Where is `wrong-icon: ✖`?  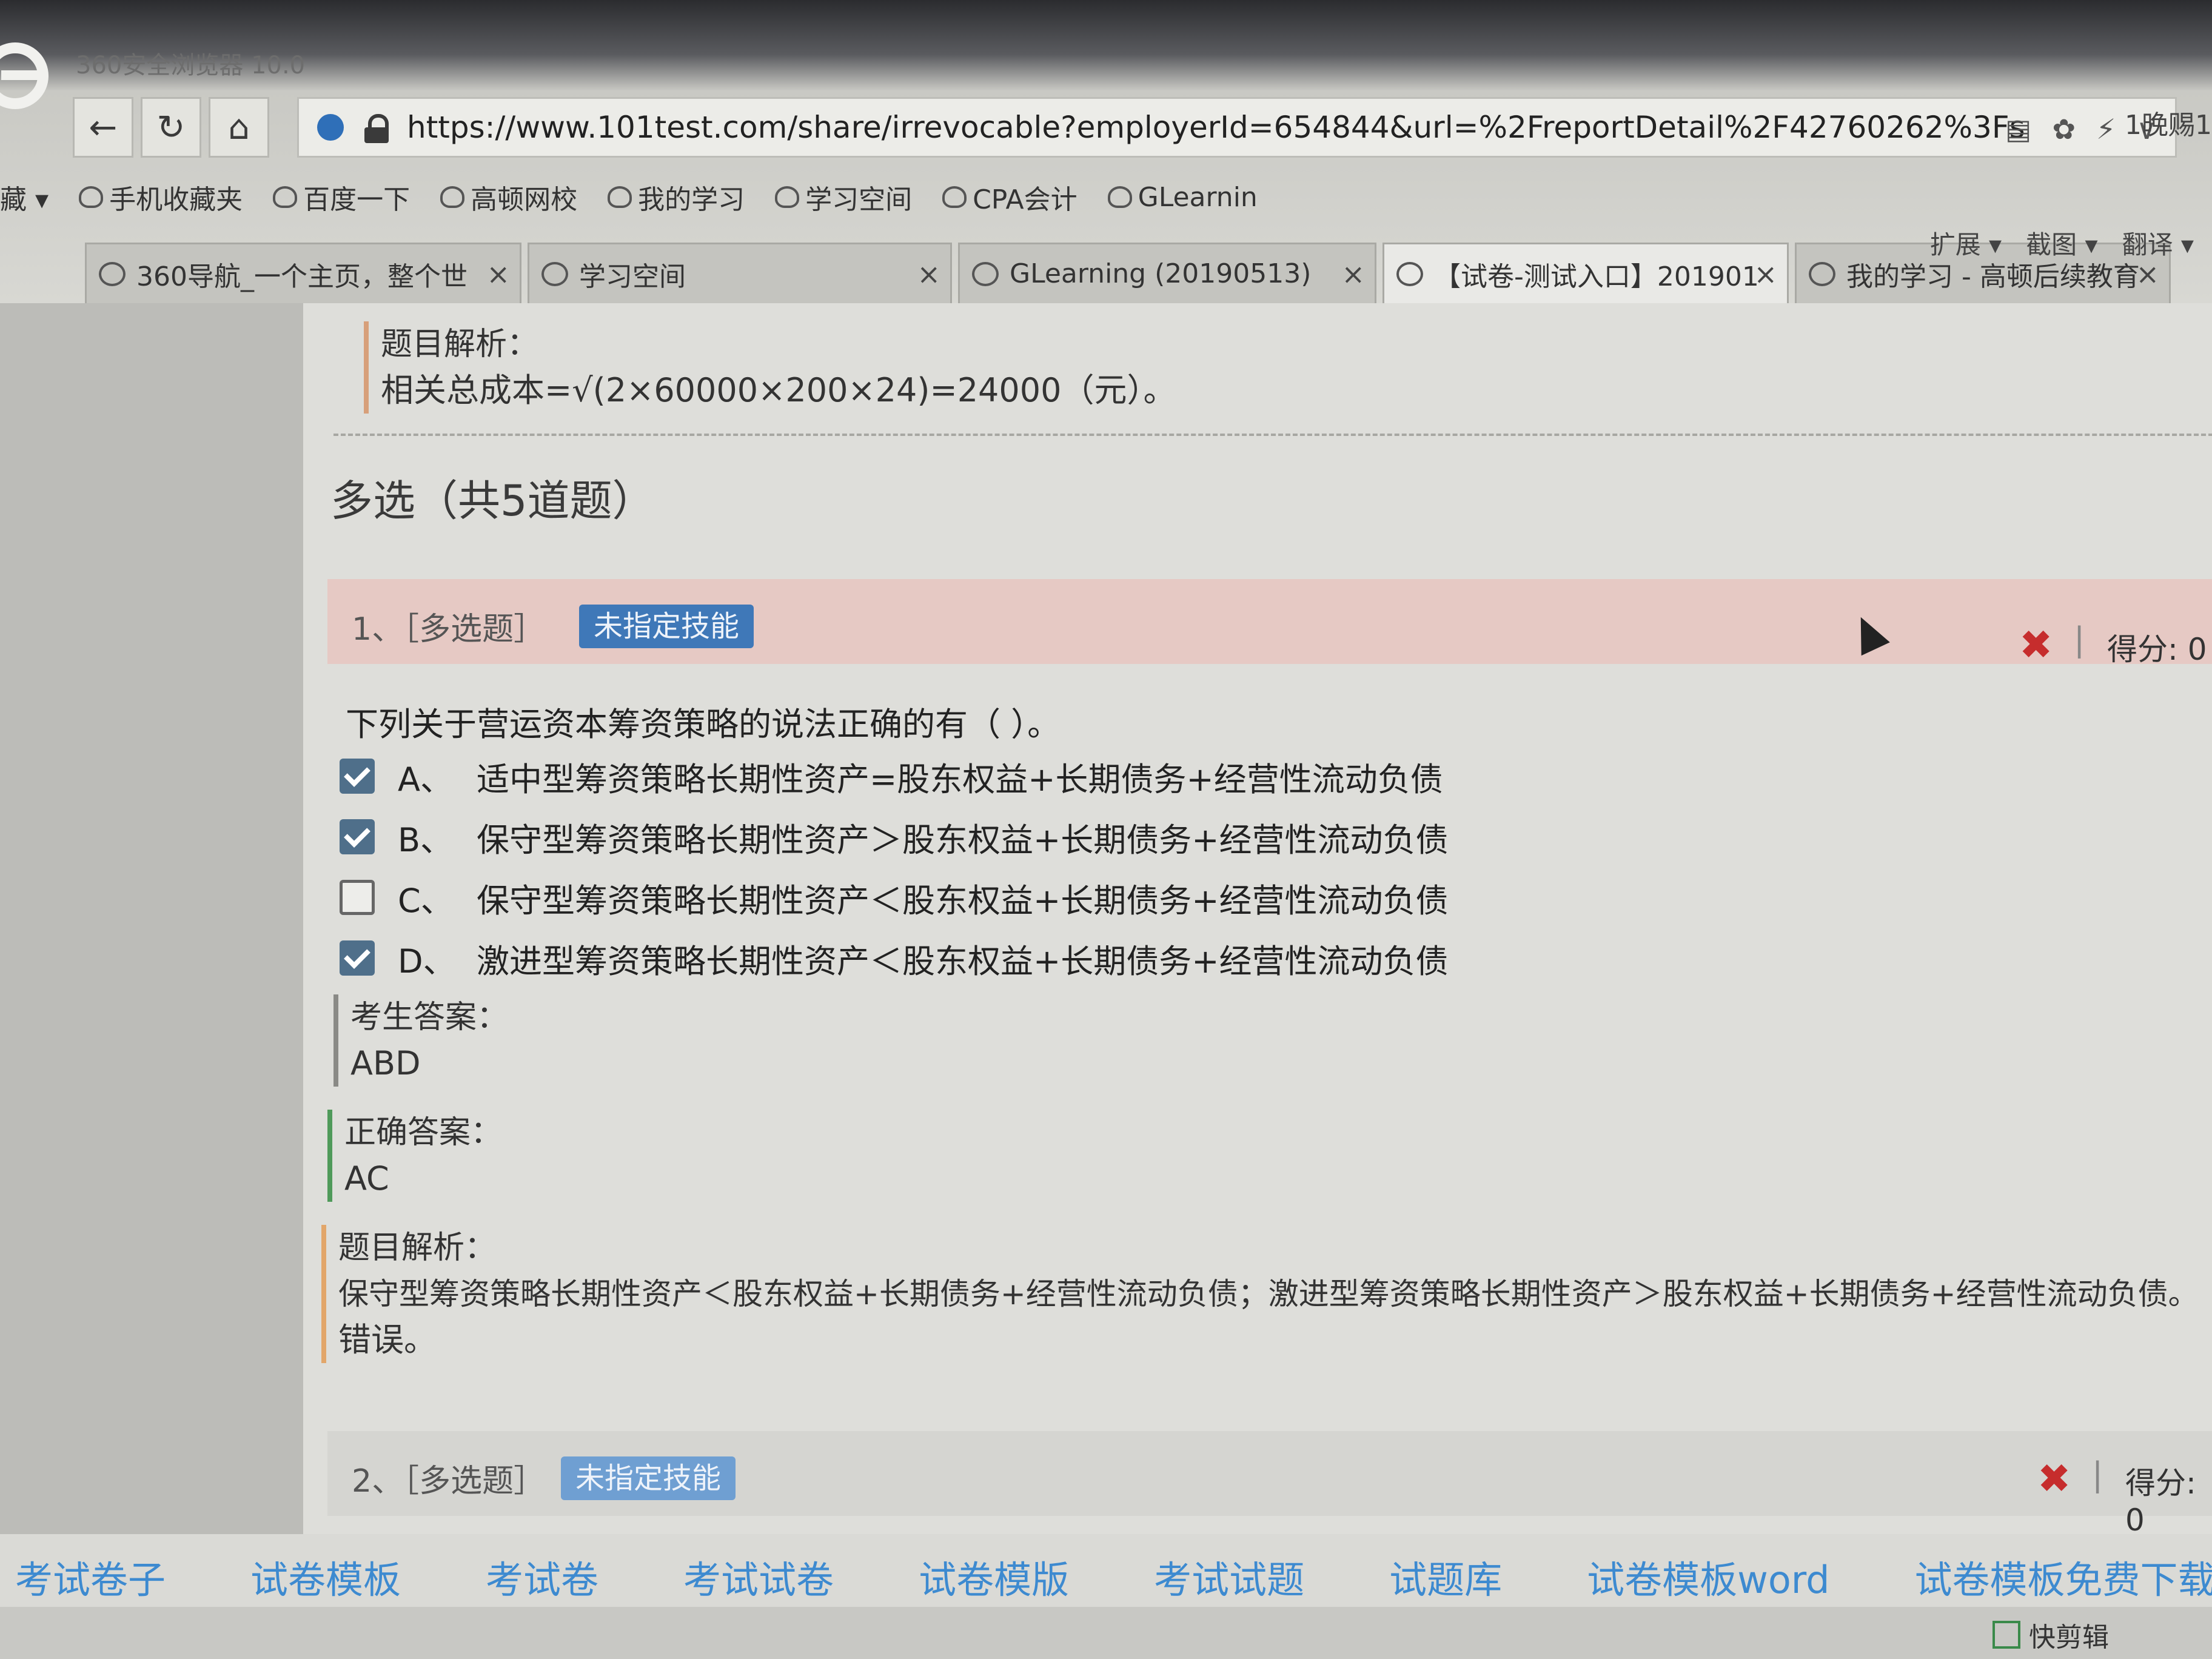
wrong-icon: ✖ is located at coordinates (2054, 1478).